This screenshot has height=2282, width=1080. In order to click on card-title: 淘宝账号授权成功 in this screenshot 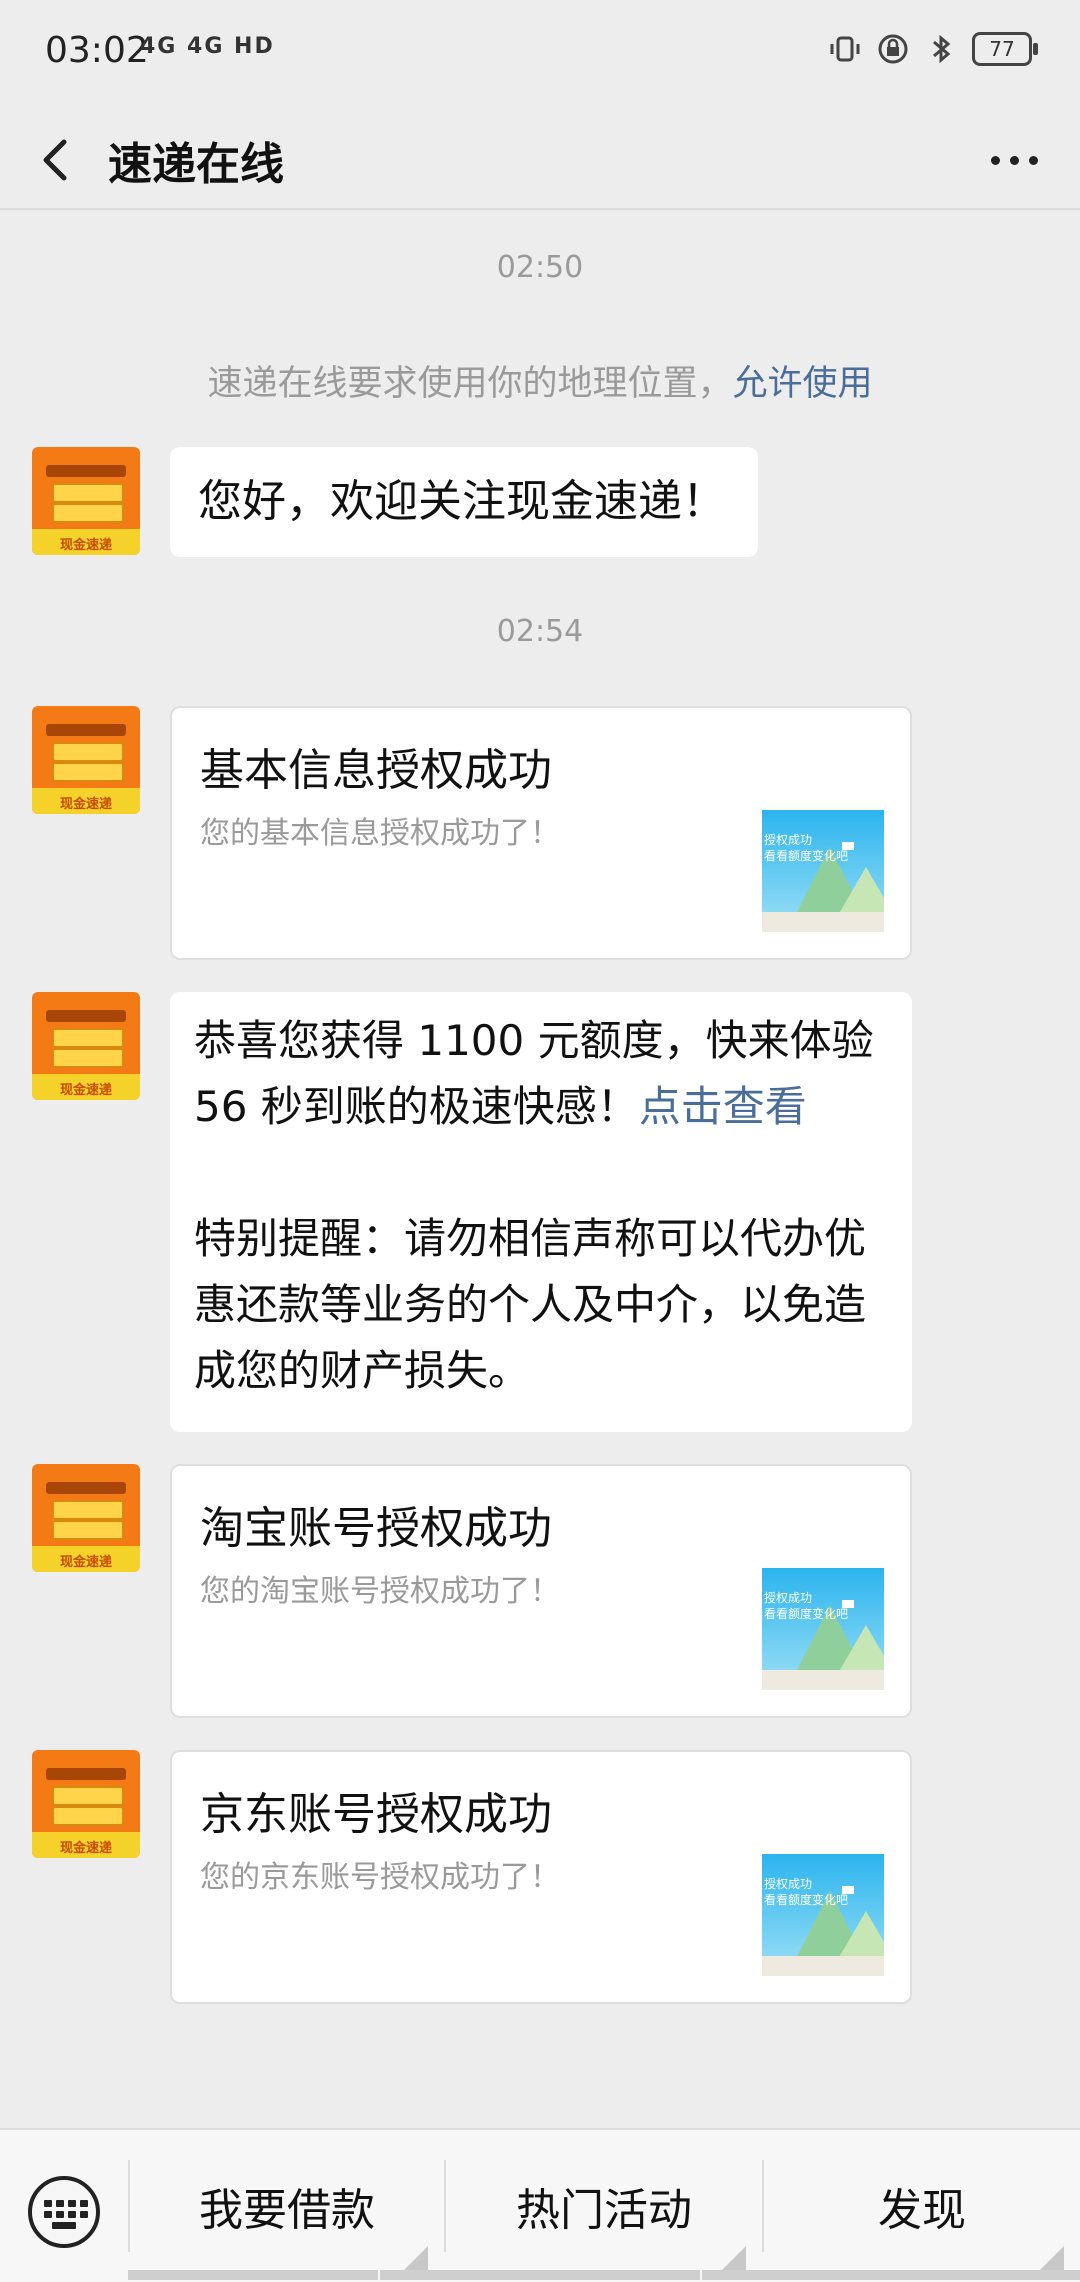, I will do `click(376, 1528)`.